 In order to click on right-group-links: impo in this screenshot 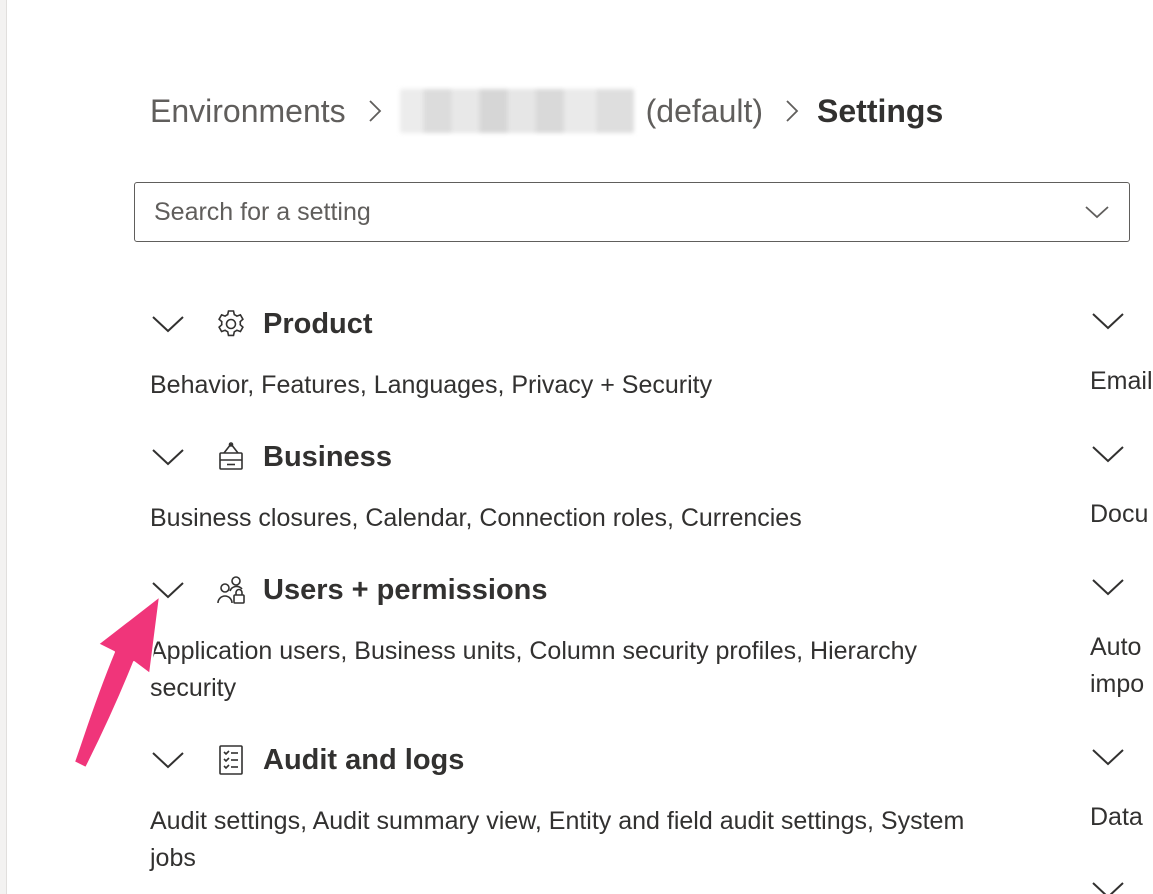, I will do `click(1121, 684)`.